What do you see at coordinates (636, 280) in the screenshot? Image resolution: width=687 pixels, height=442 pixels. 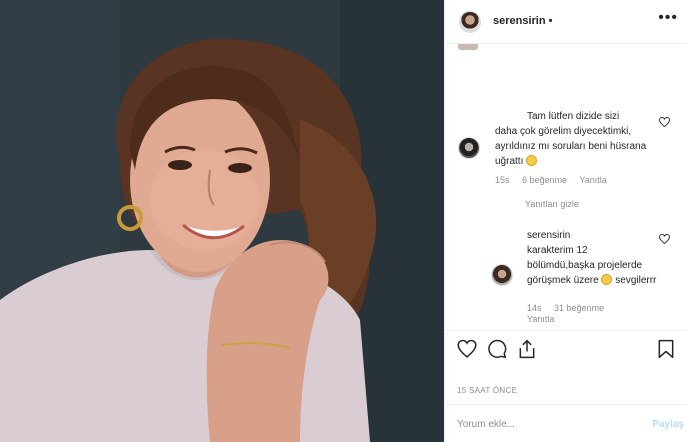 I see `reply-body-end: sevgilerrr` at bounding box center [636, 280].